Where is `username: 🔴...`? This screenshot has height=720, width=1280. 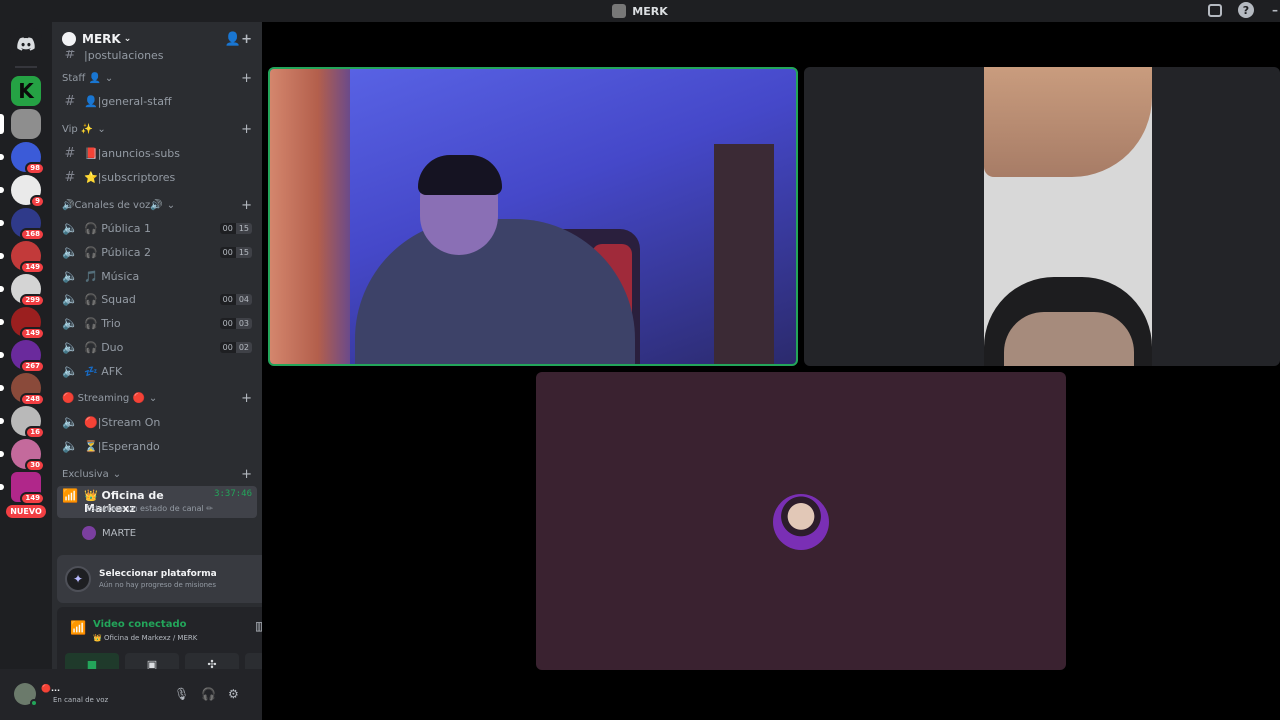
username: 🔴... is located at coordinates (50, 688).